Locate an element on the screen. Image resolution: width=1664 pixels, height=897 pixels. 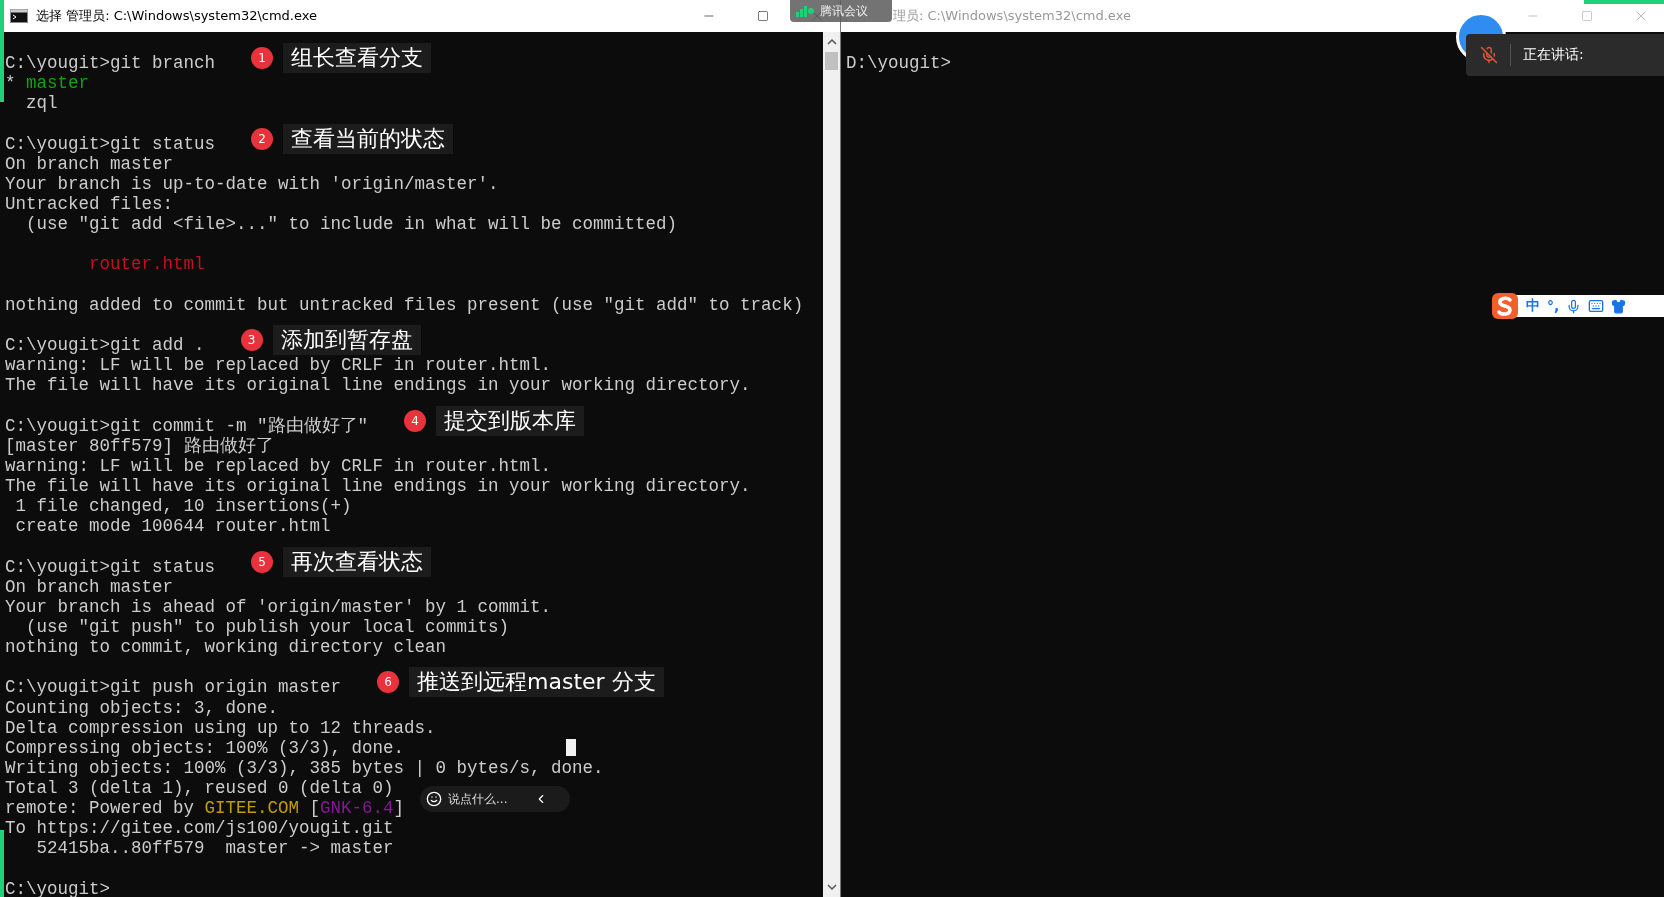
terminal-line: Total 3 (delta 1), reused 0 (delta 0) is located at coordinates (199, 788).